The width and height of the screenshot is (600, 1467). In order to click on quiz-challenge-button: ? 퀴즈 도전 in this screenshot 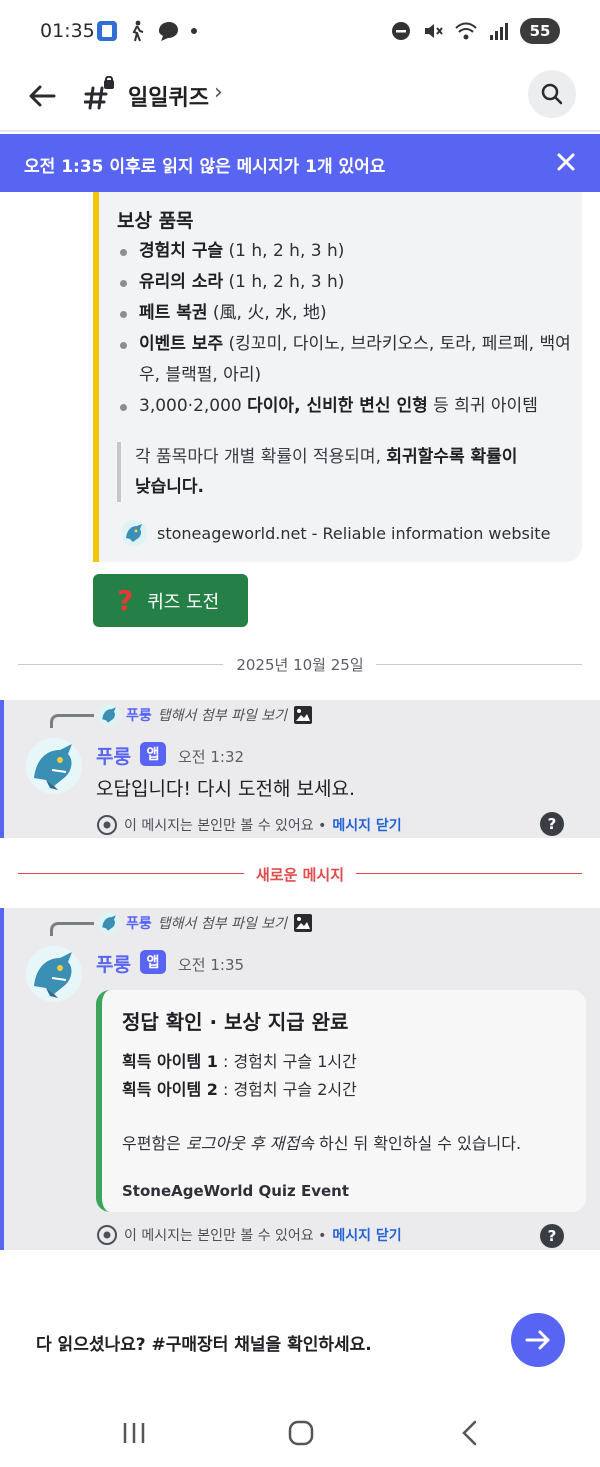, I will do `click(170, 600)`.